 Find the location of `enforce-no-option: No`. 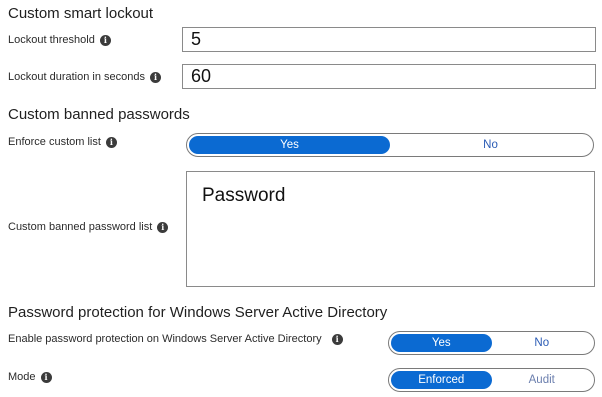

enforce-no-option: No is located at coordinates (490, 145).